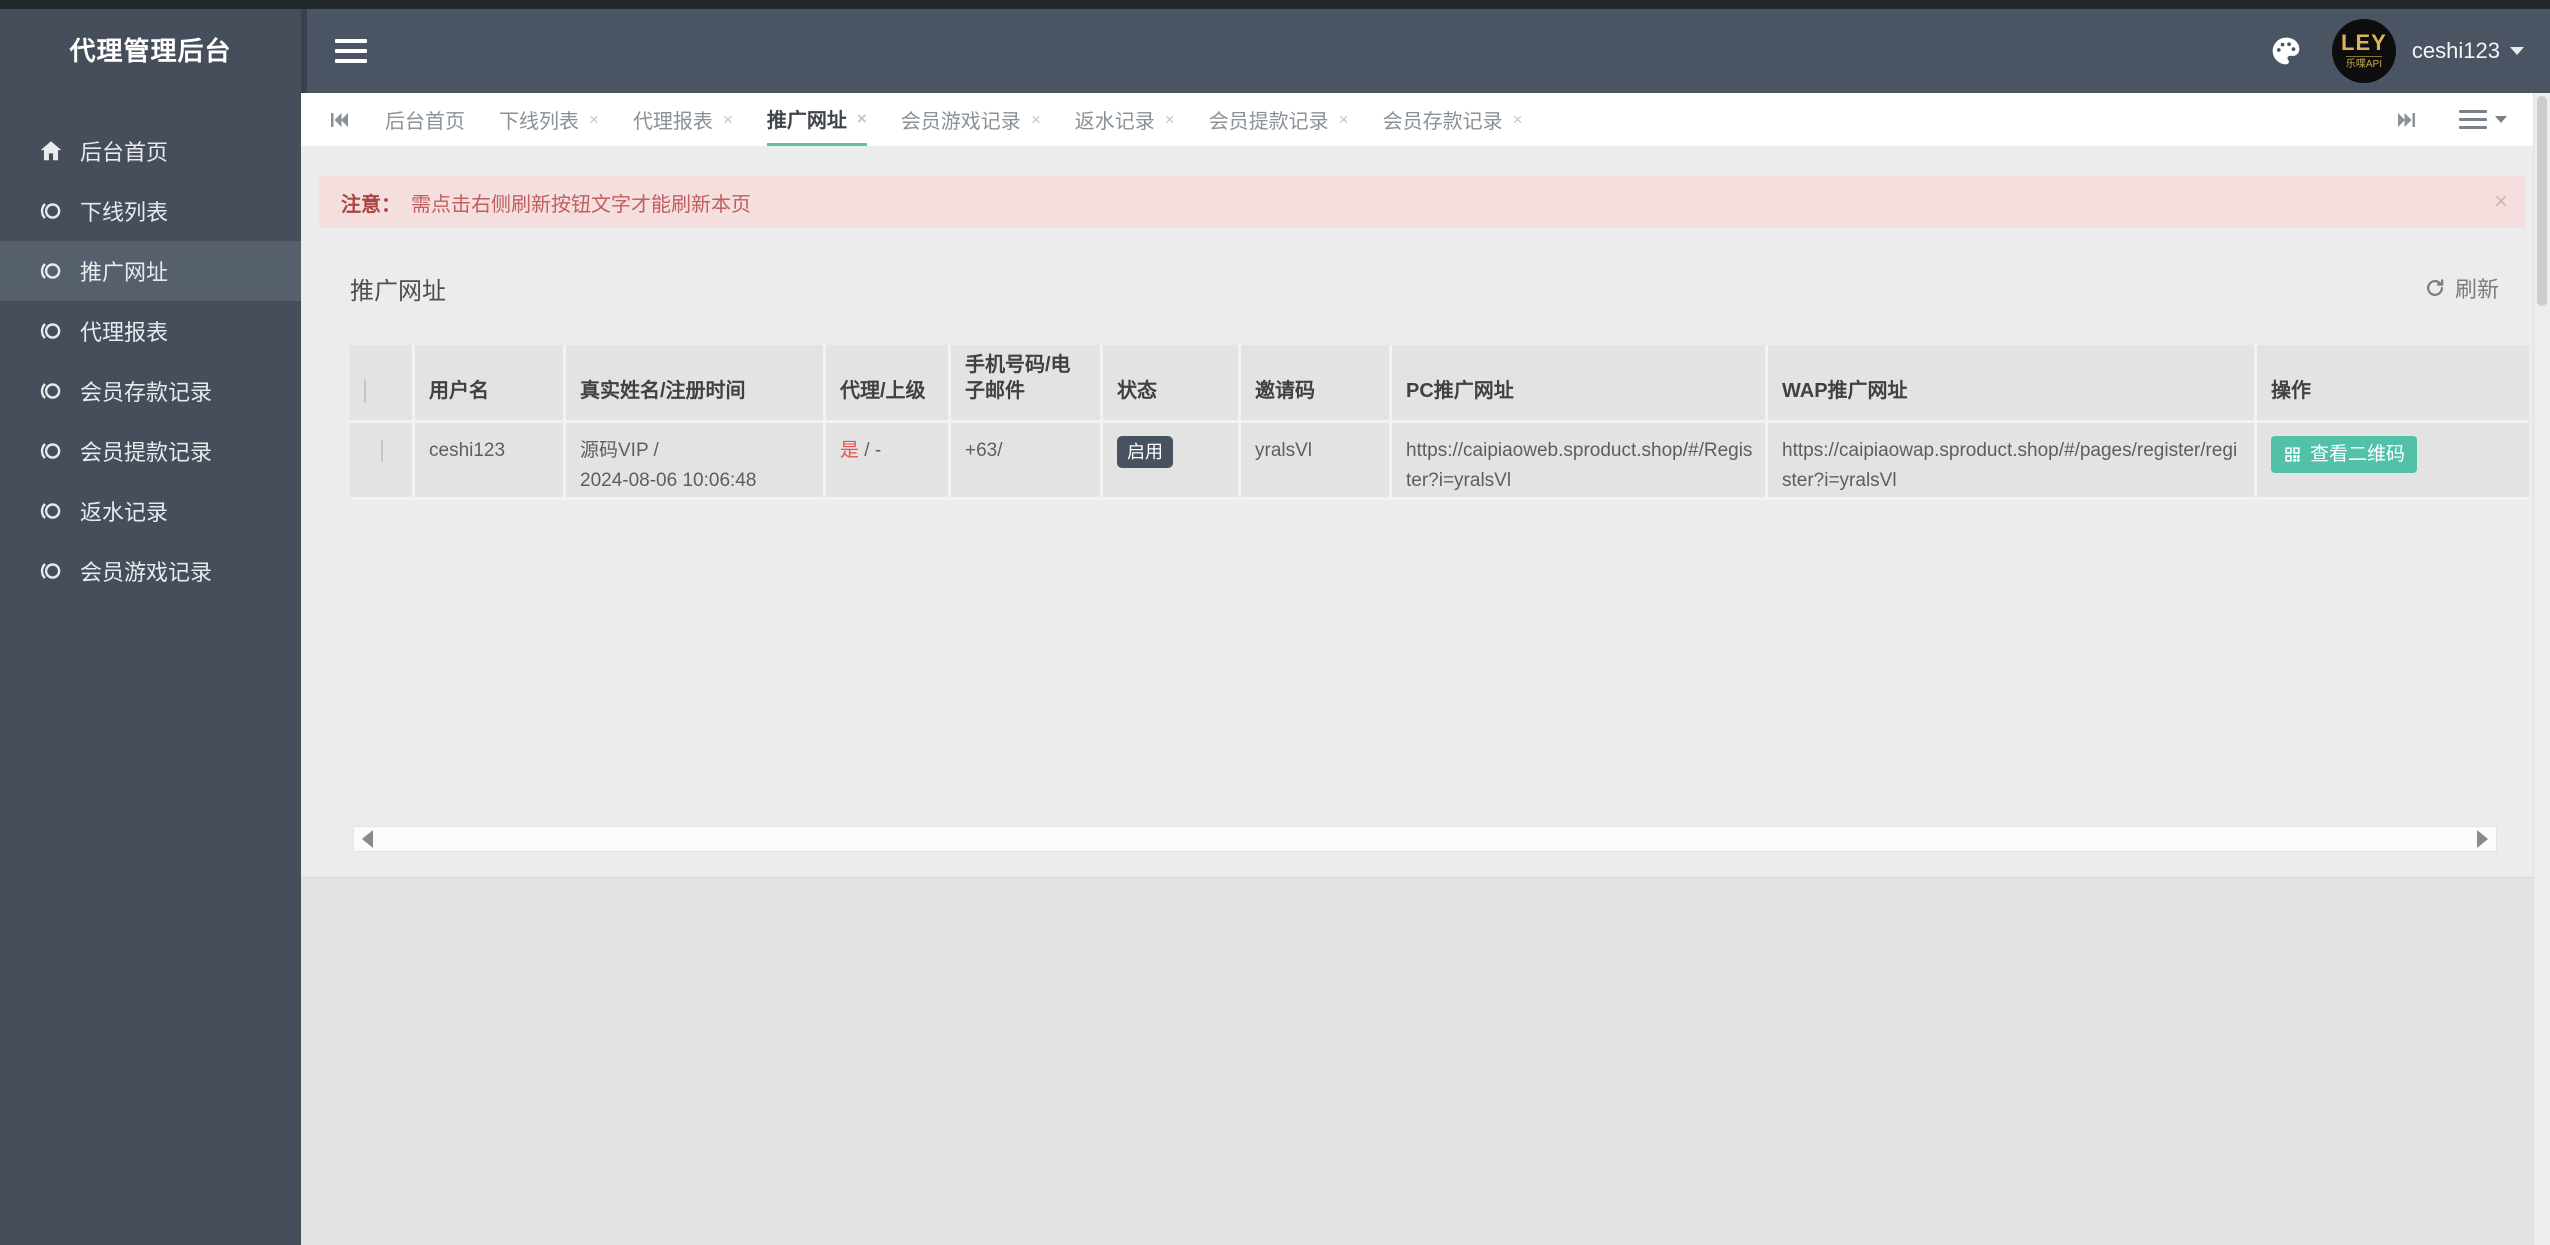 The height and width of the screenshot is (1245, 2550). I want to click on col-pc-url: PC推广网址, so click(1580, 384).